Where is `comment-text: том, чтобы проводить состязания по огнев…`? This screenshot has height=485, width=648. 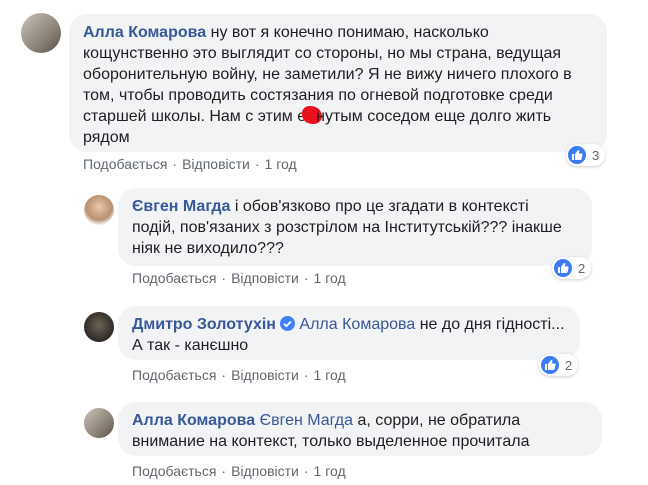
comment-text: том, чтобы проводить состязания по огнев… is located at coordinates (318, 95).